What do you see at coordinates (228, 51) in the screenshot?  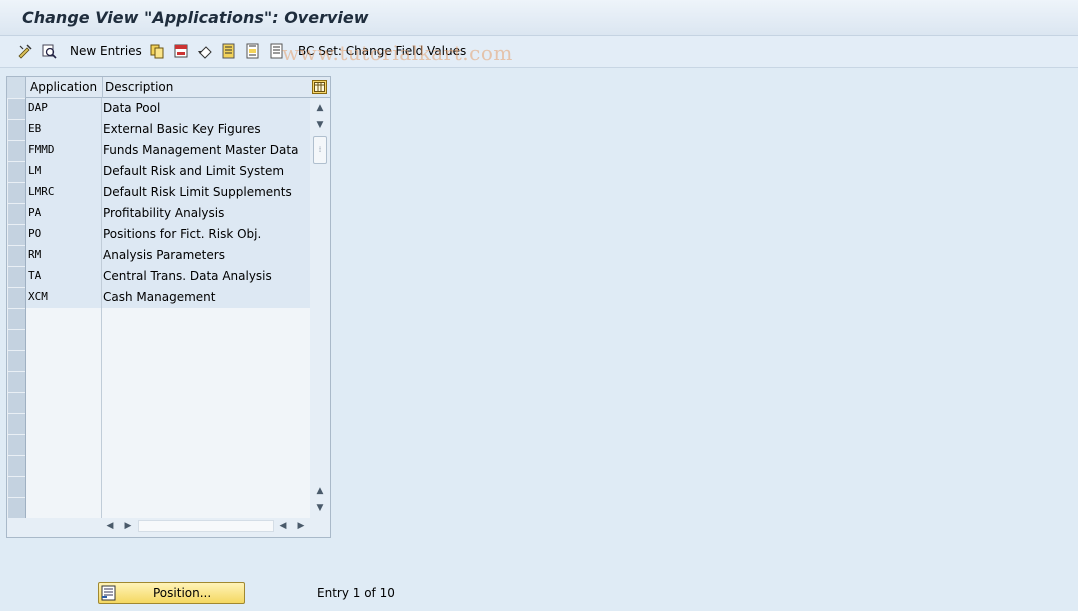 I see `select-all-icon` at bounding box center [228, 51].